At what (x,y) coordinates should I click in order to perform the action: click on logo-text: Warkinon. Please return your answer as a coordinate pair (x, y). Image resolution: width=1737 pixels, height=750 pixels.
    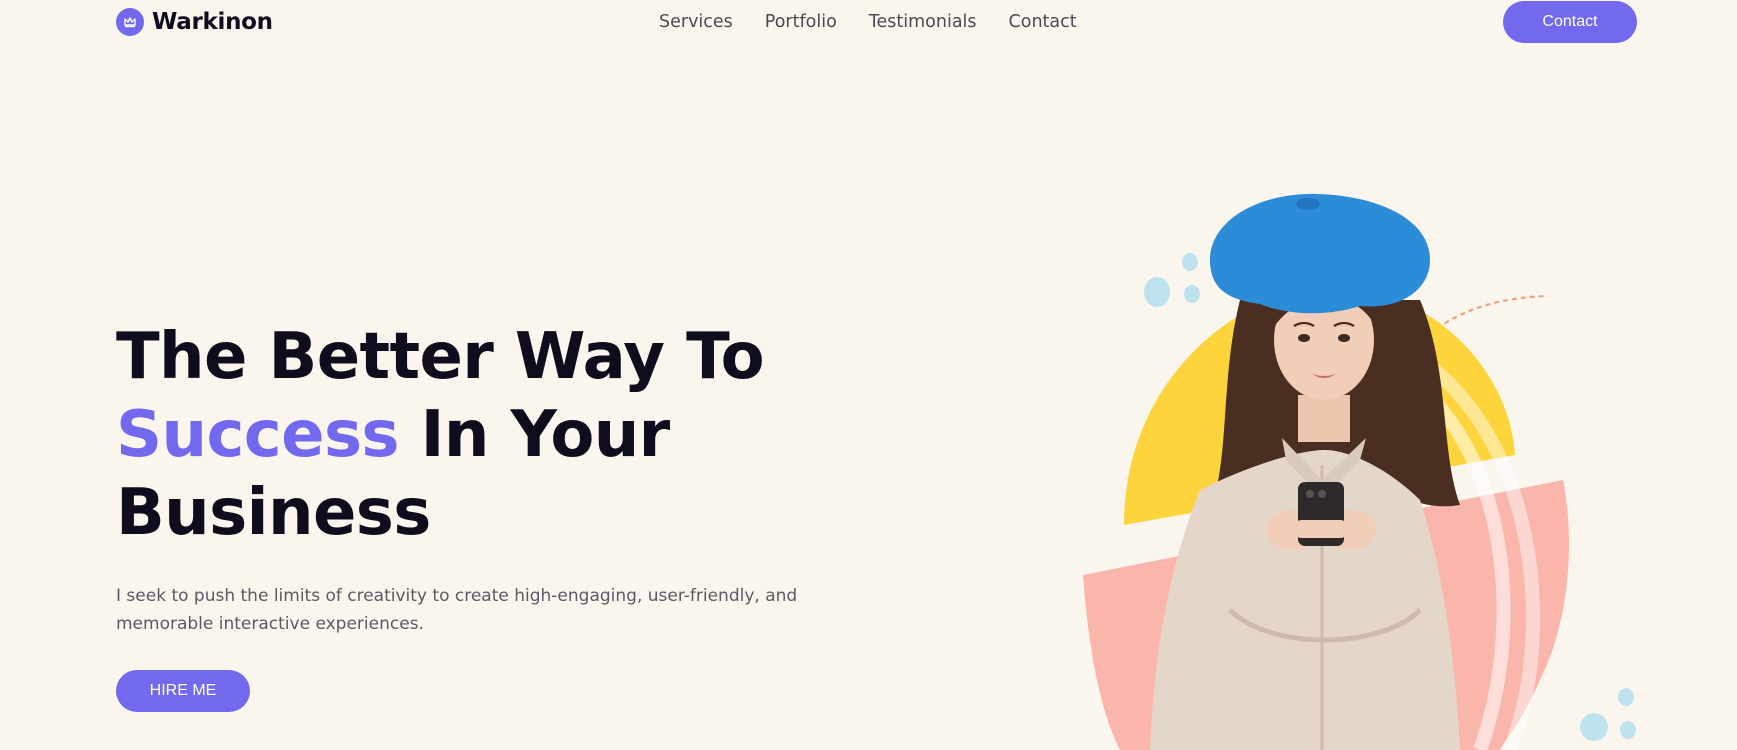
    Looking at the image, I should click on (212, 22).